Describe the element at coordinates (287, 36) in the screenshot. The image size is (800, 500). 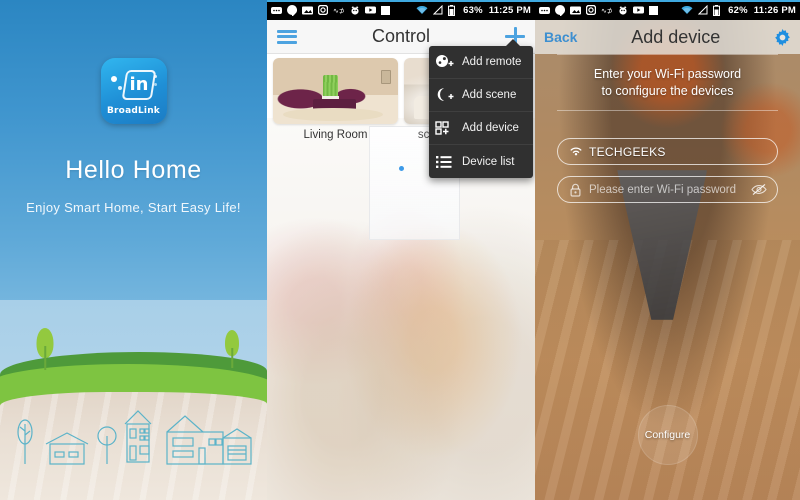
I see `hamburger-icon` at that location.